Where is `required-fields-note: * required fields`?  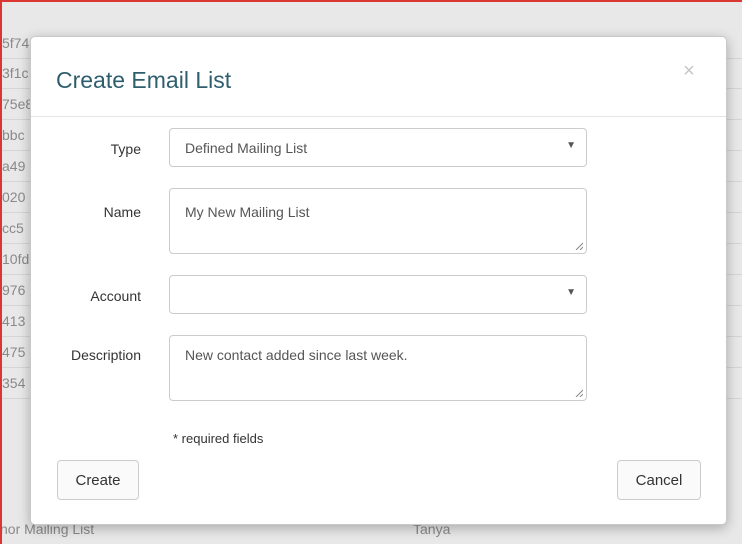
required-fields-note: * required fields is located at coordinates (218, 438).